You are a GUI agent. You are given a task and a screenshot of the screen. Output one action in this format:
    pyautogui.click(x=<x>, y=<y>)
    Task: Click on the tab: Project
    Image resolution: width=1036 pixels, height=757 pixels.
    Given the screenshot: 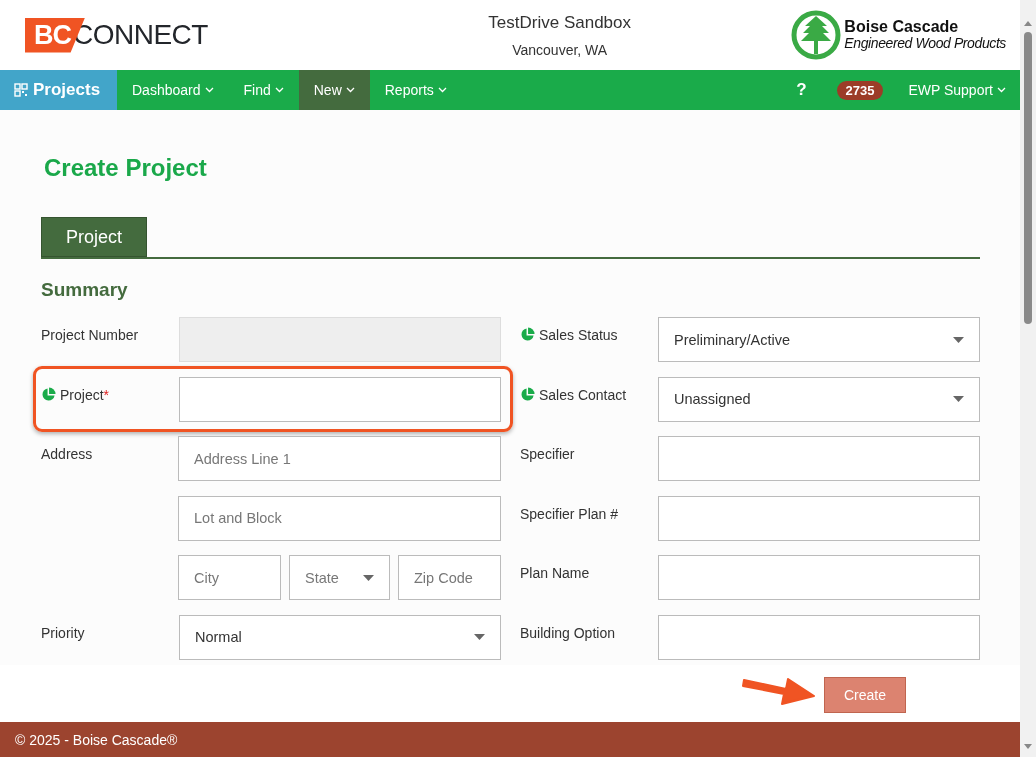 What is the action you would take?
    pyautogui.click(x=94, y=237)
    